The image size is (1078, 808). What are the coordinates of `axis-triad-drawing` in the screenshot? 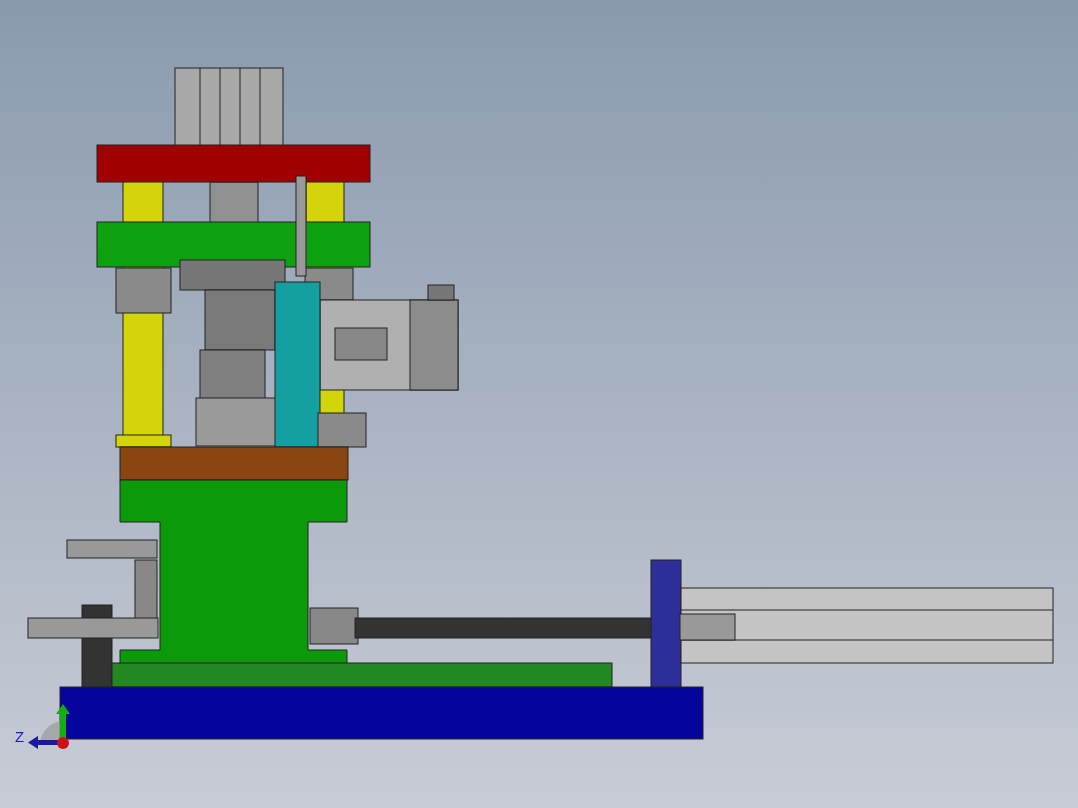 It's located at (49, 726).